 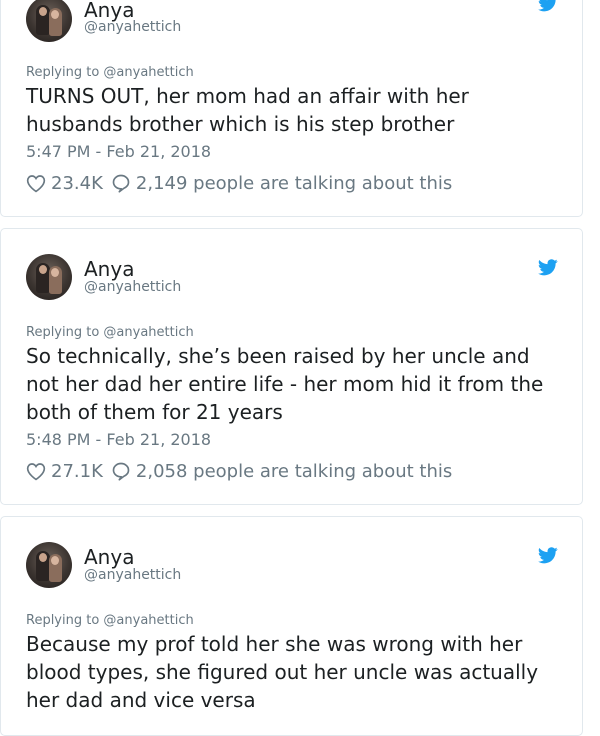 What do you see at coordinates (294, 471) in the screenshot?
I see `talking-count: 2,058 people are talking about this` at bounding box center [294, 471].